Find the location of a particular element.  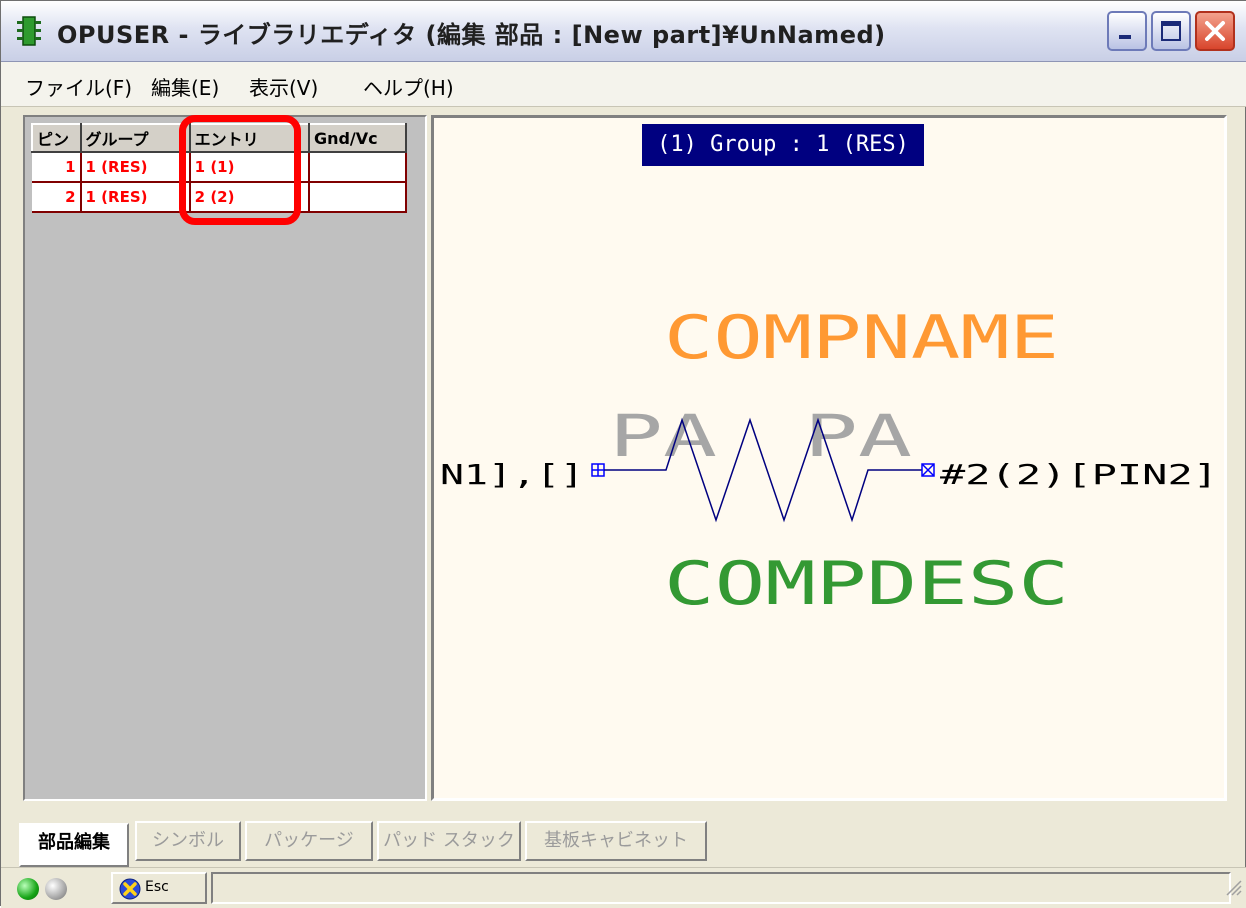

close-icon is located at coordinates (1215, 31).